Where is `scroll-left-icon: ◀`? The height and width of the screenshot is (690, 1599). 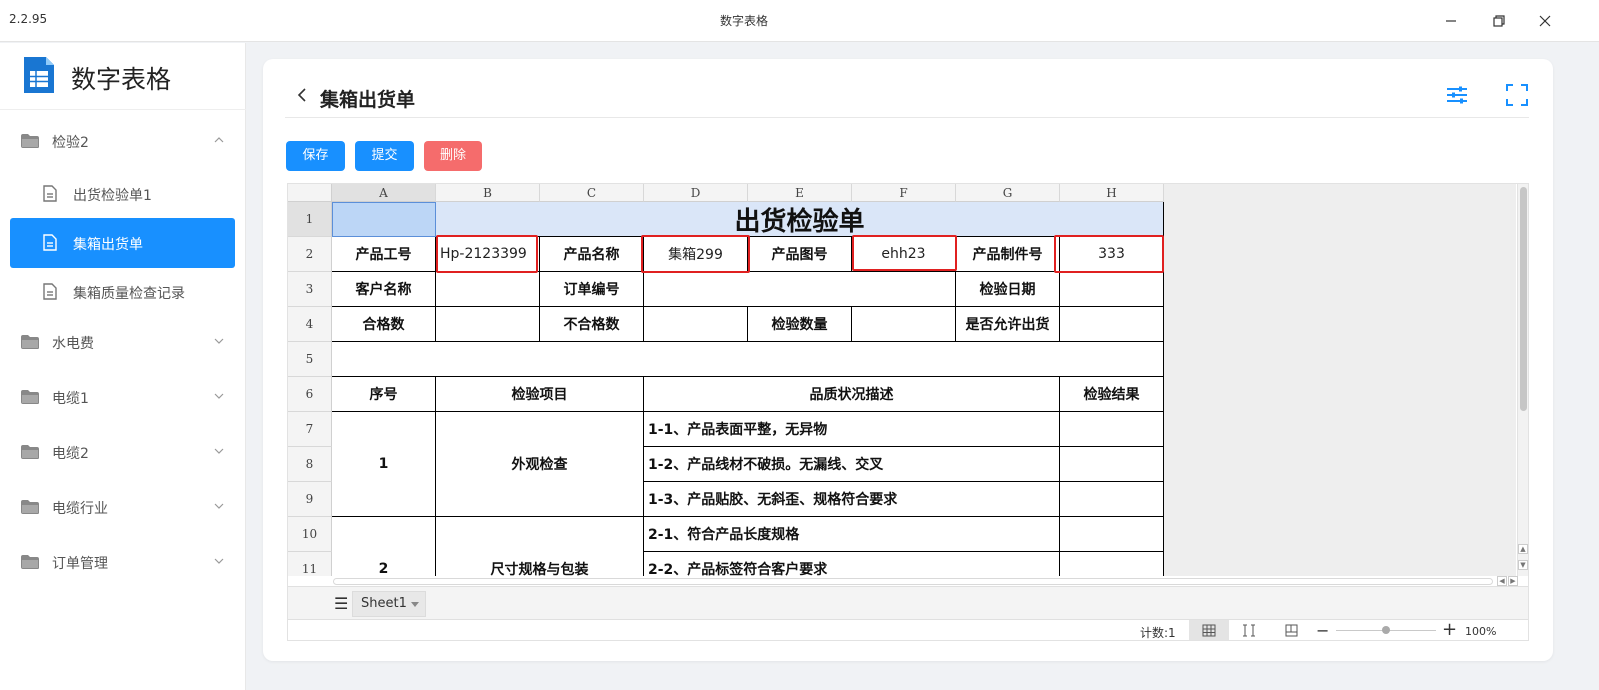
scroll-left-icon: ◀ is located at coordinates (1502, 581).